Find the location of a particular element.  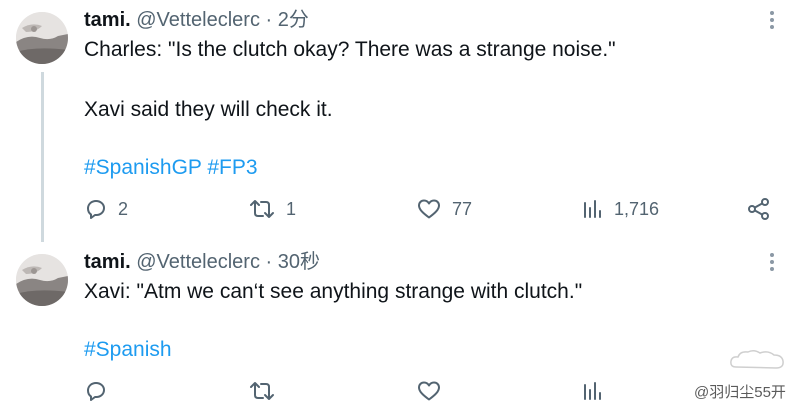

like-button: 77 is located at coordinates (444, 209).